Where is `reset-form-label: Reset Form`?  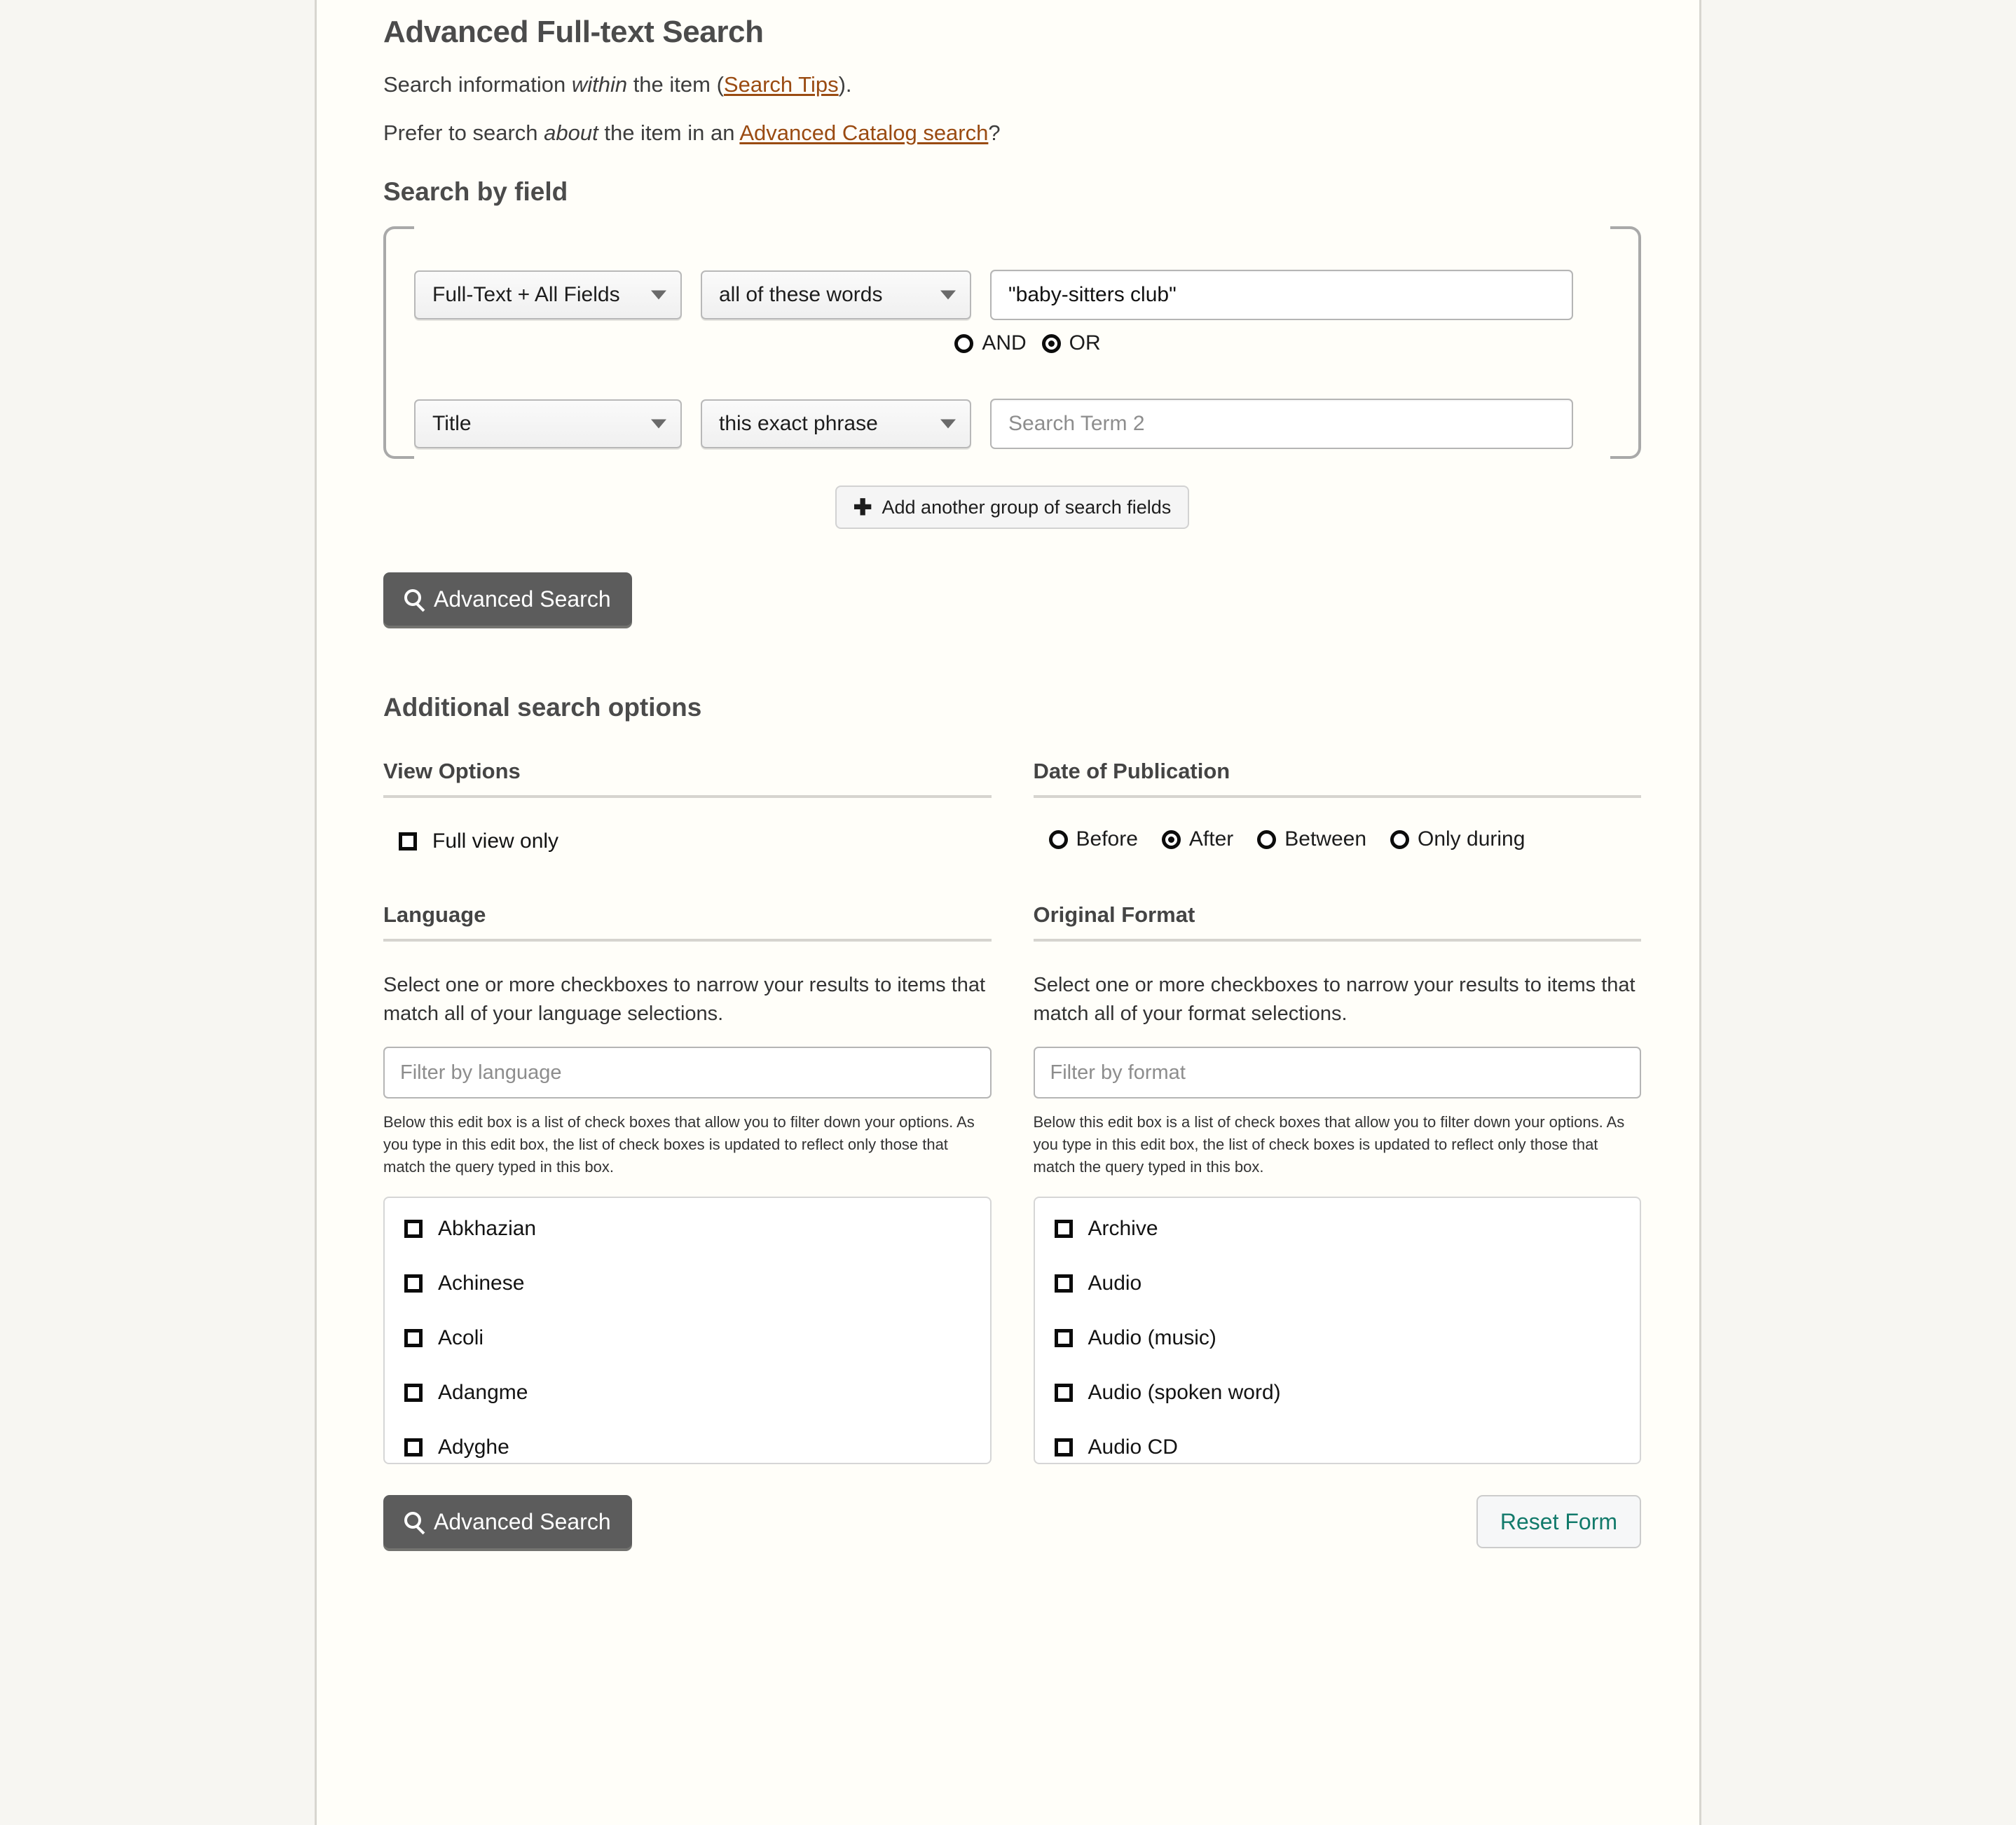 reset-form-label: Reset Form is located at coordinates (1558, 1521).